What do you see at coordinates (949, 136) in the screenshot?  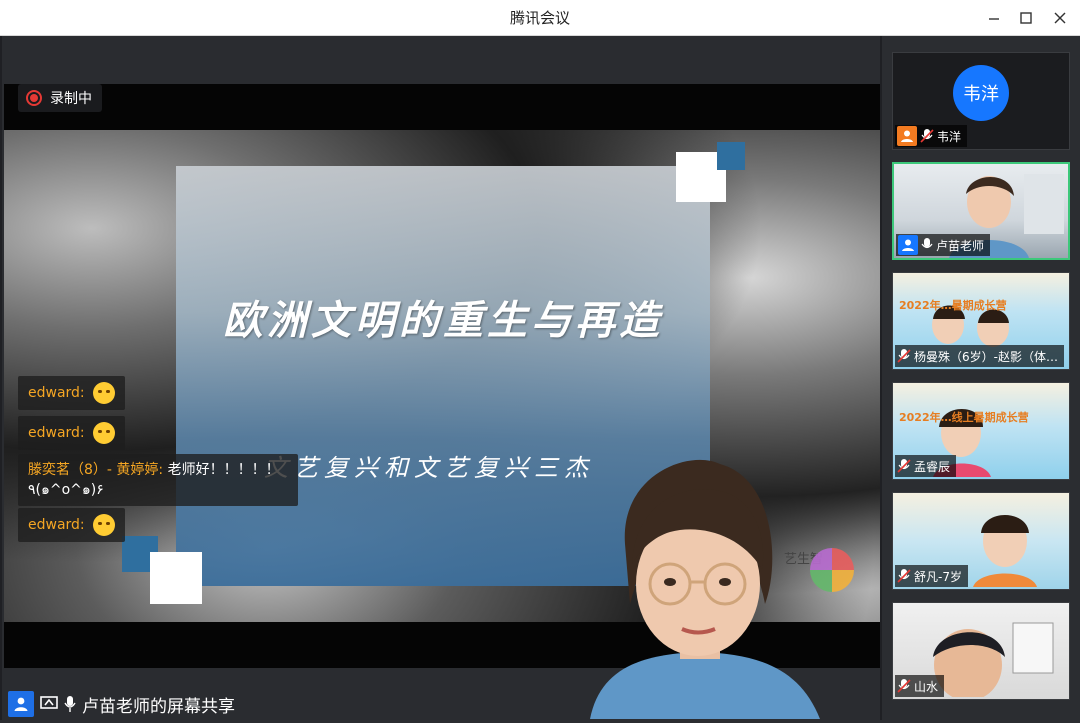 I see `participant-name: 韦洋` at bounding box center [949, 136].